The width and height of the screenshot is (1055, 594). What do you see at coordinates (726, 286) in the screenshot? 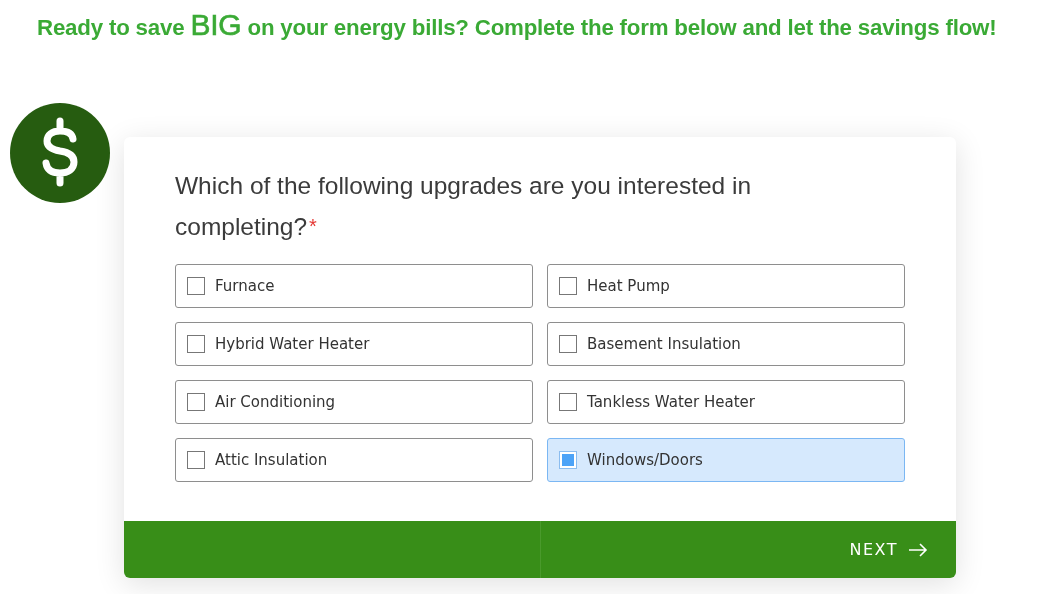
I see `option-choice: Heat Pump` at bounding box center [726, 286].